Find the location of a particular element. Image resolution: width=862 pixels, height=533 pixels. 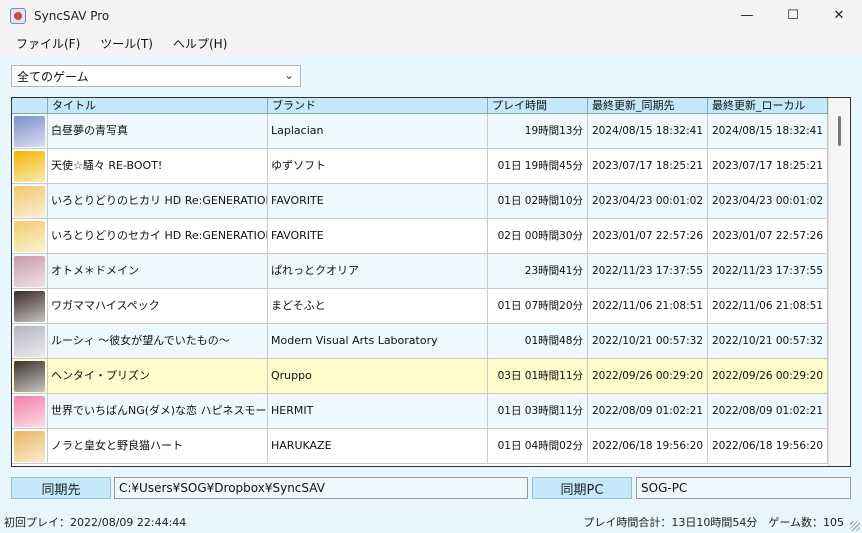

scrollbar-thumb is located at coordinates (839, 131).